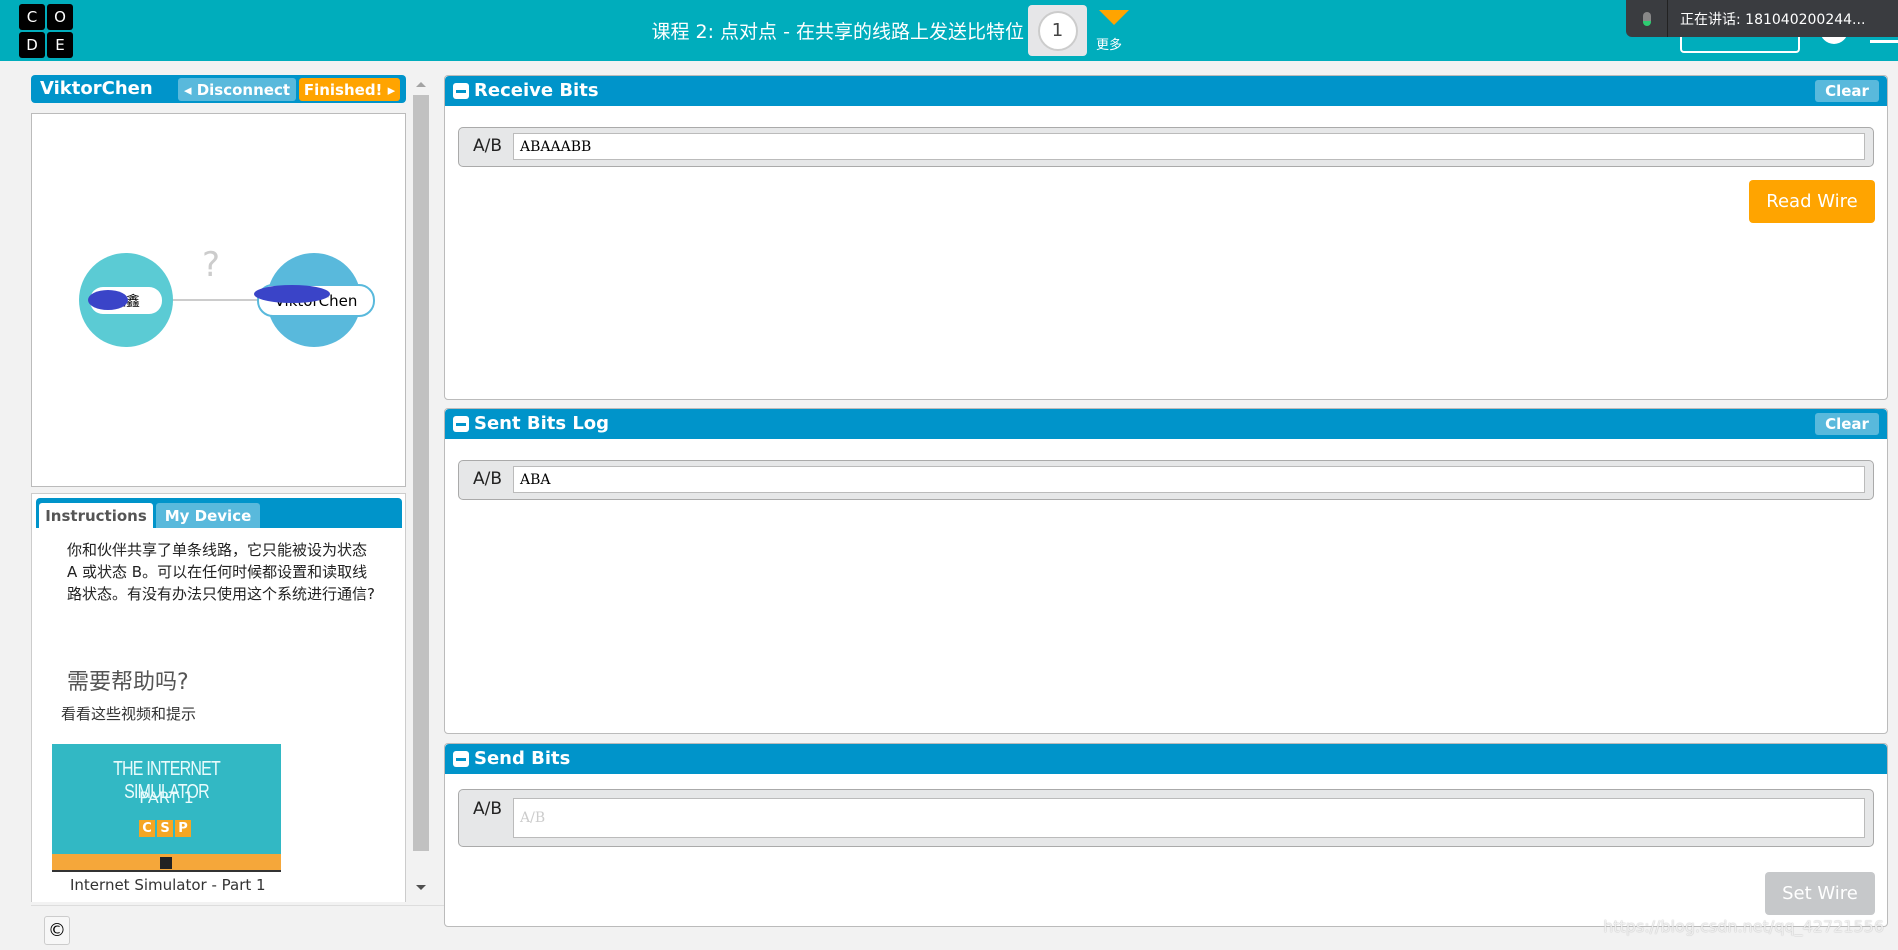 The width and height of the screenshot is (1898, 950). What do you see at coordinates (227, 296) in the screenshot?
I see `diagram-svg: 王鑫 ViktorChen ?` at bounding box center [227, 296].